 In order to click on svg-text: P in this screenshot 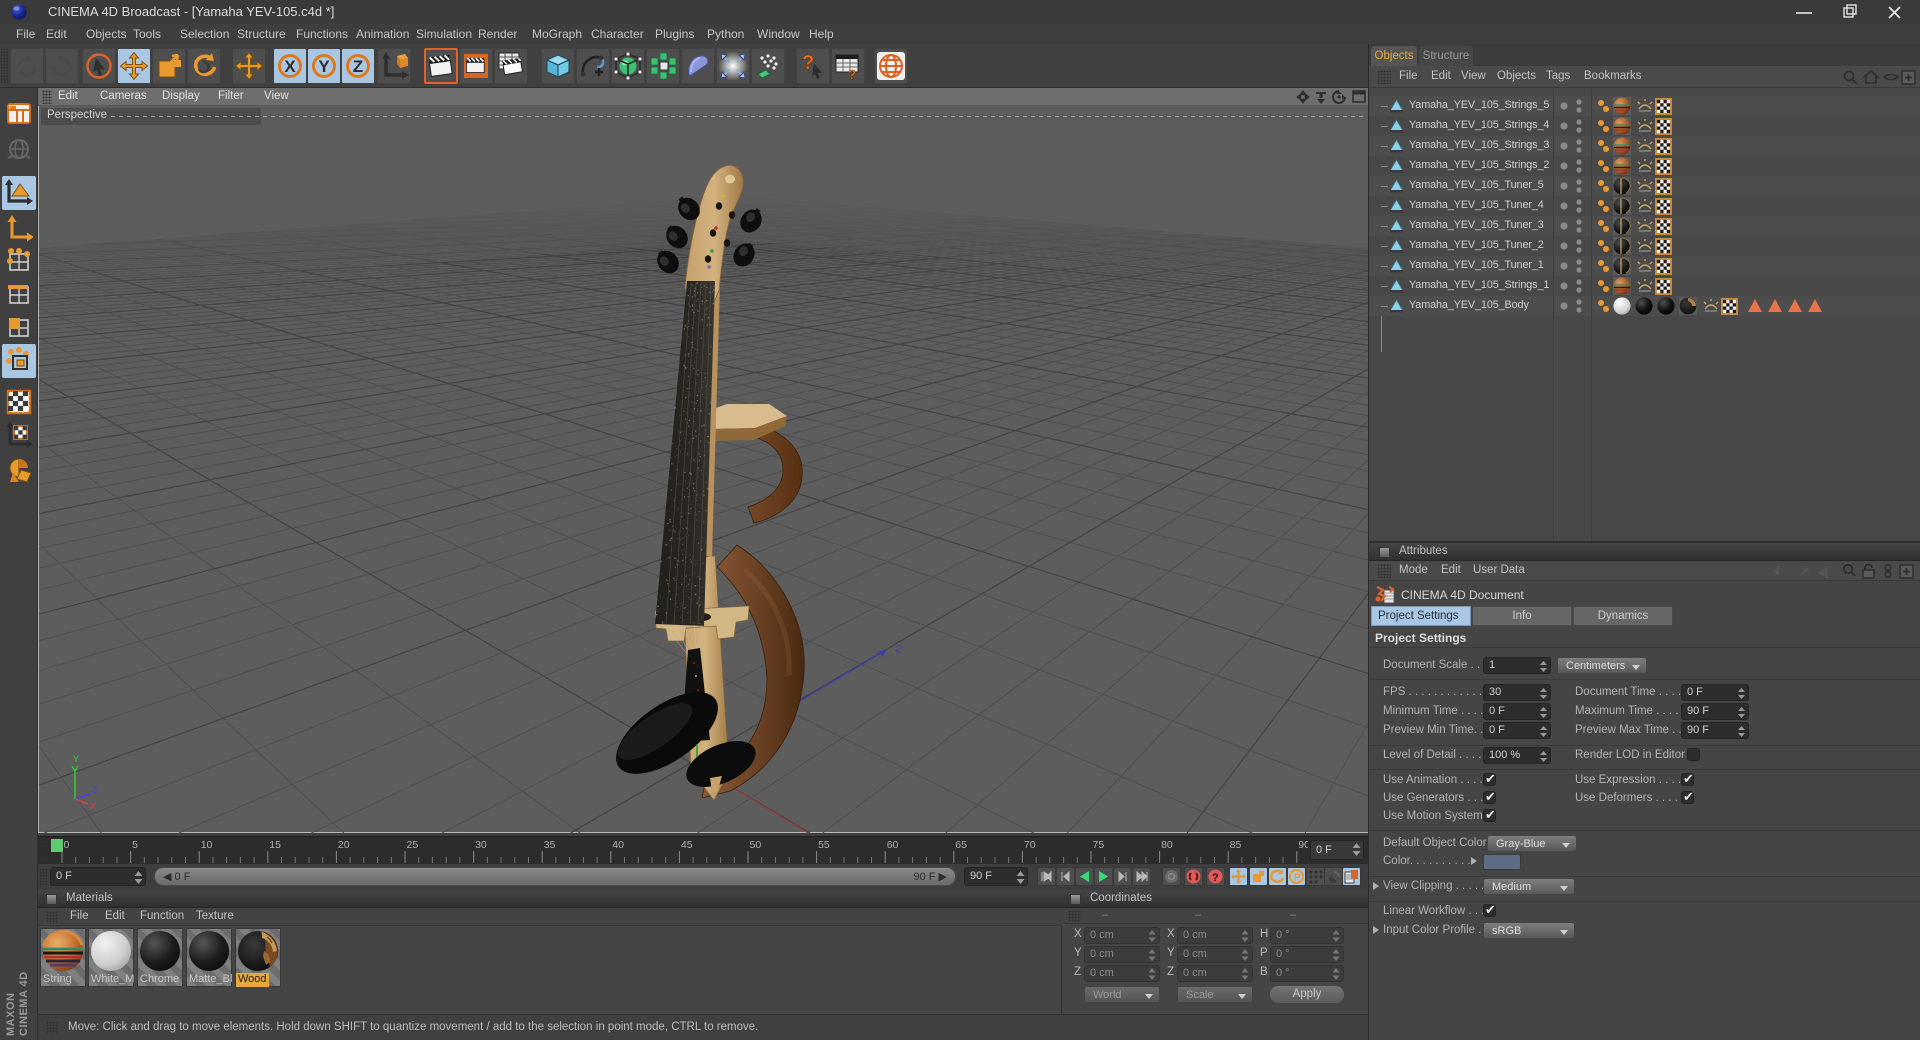, I will do `click(1297, 878)`.